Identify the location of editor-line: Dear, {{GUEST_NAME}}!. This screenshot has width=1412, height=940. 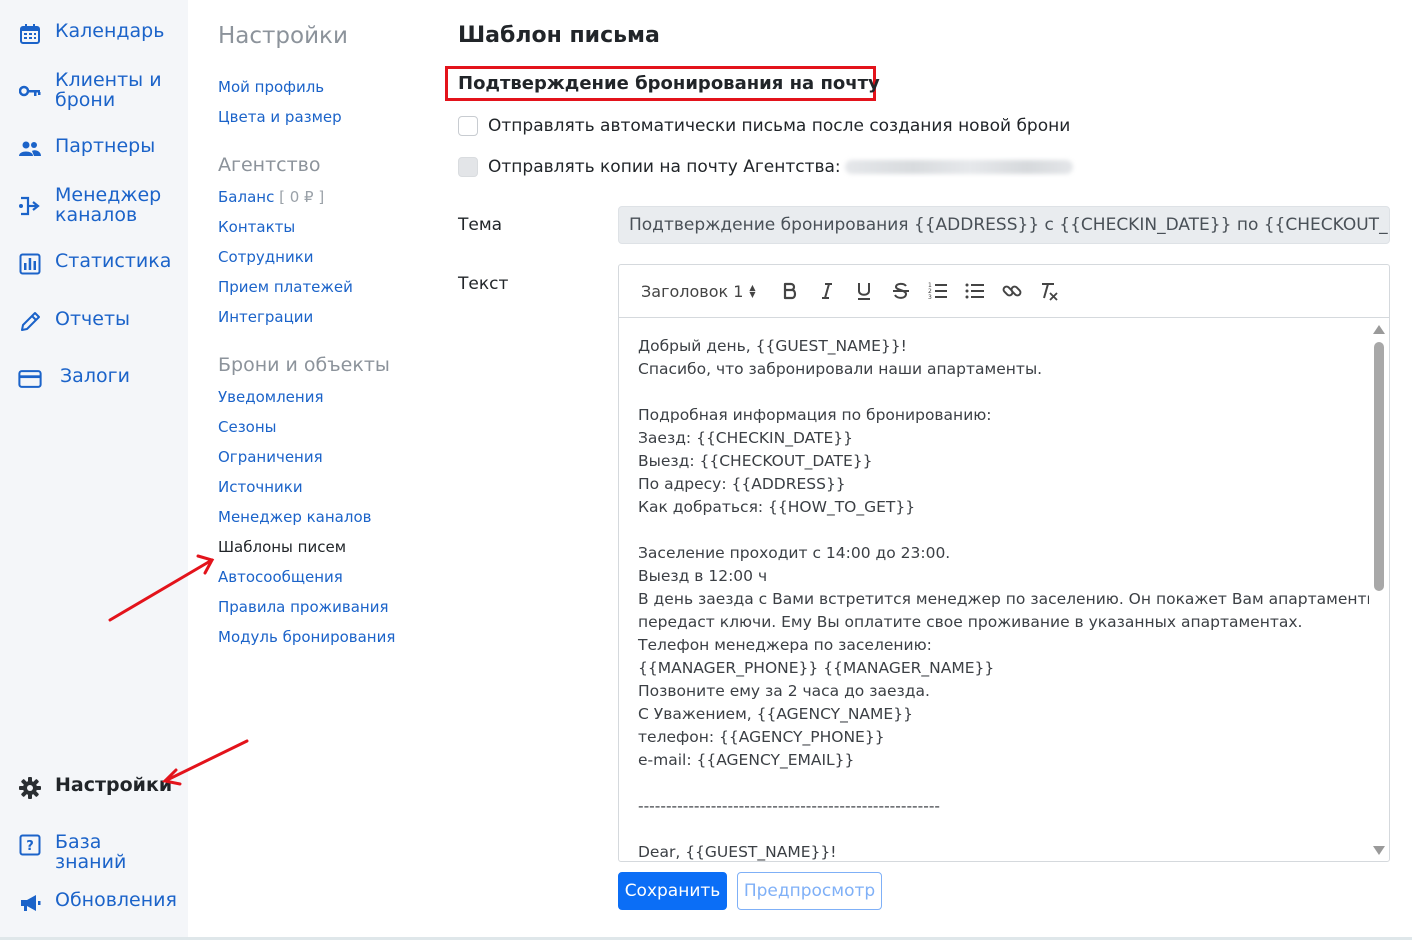
(737, 852).